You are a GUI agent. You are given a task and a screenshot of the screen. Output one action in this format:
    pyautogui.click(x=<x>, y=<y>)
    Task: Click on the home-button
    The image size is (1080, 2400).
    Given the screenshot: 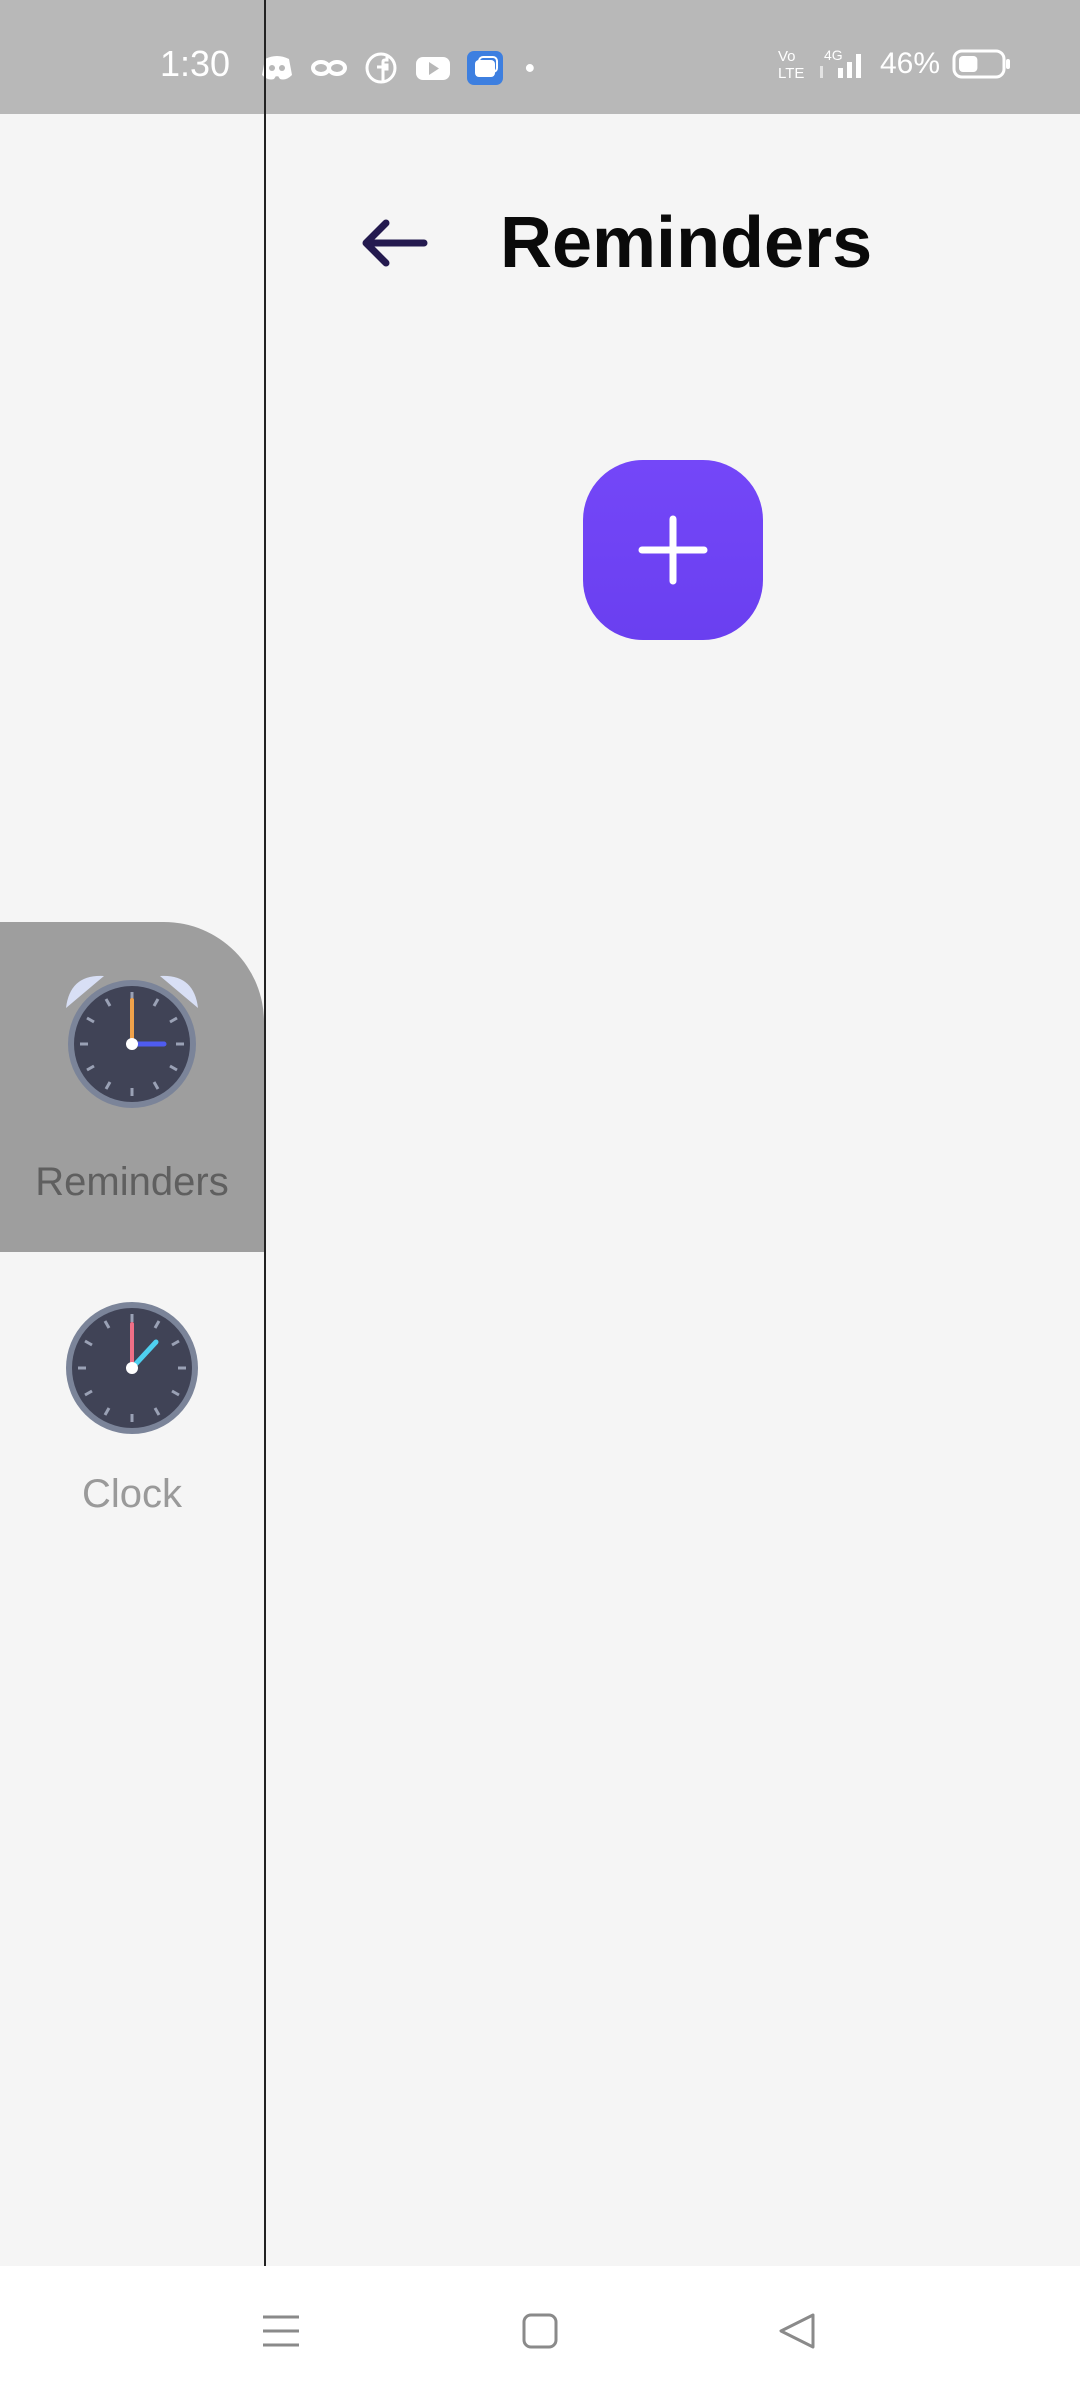 What is the action you would take?
    pyautogui.click(x=540, y=2331)
    